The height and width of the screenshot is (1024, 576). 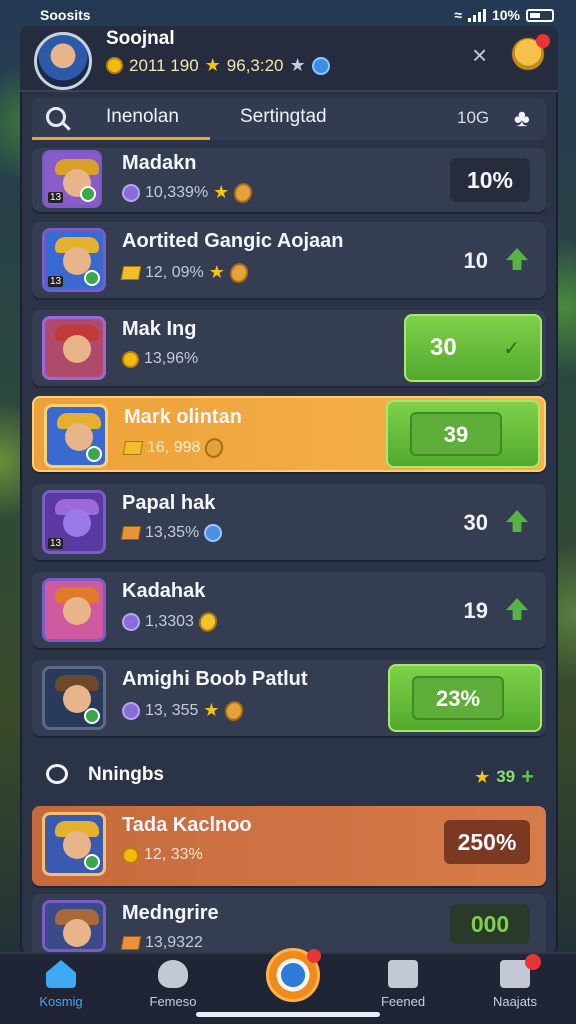 I want to click on section-title: Nningbs, so click(x=126, y=774).